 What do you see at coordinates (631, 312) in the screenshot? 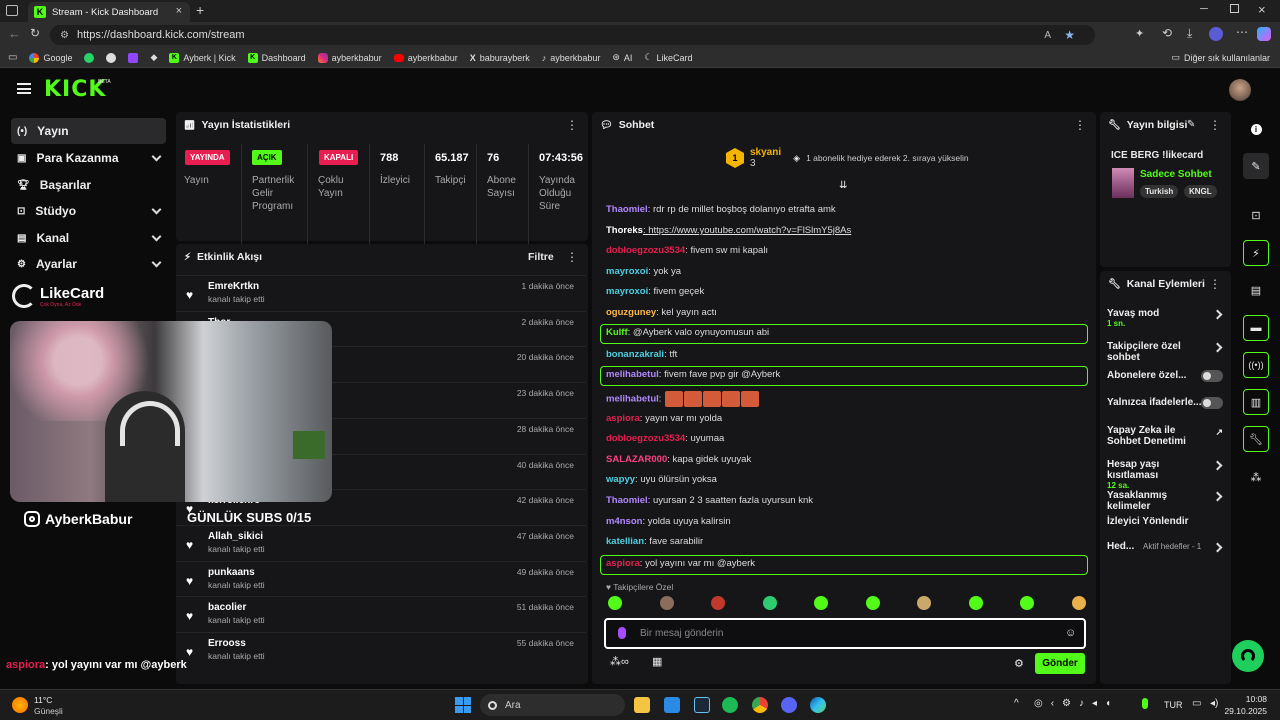
I see `chat-username: oguzguney` at bounding box center [631, 312].